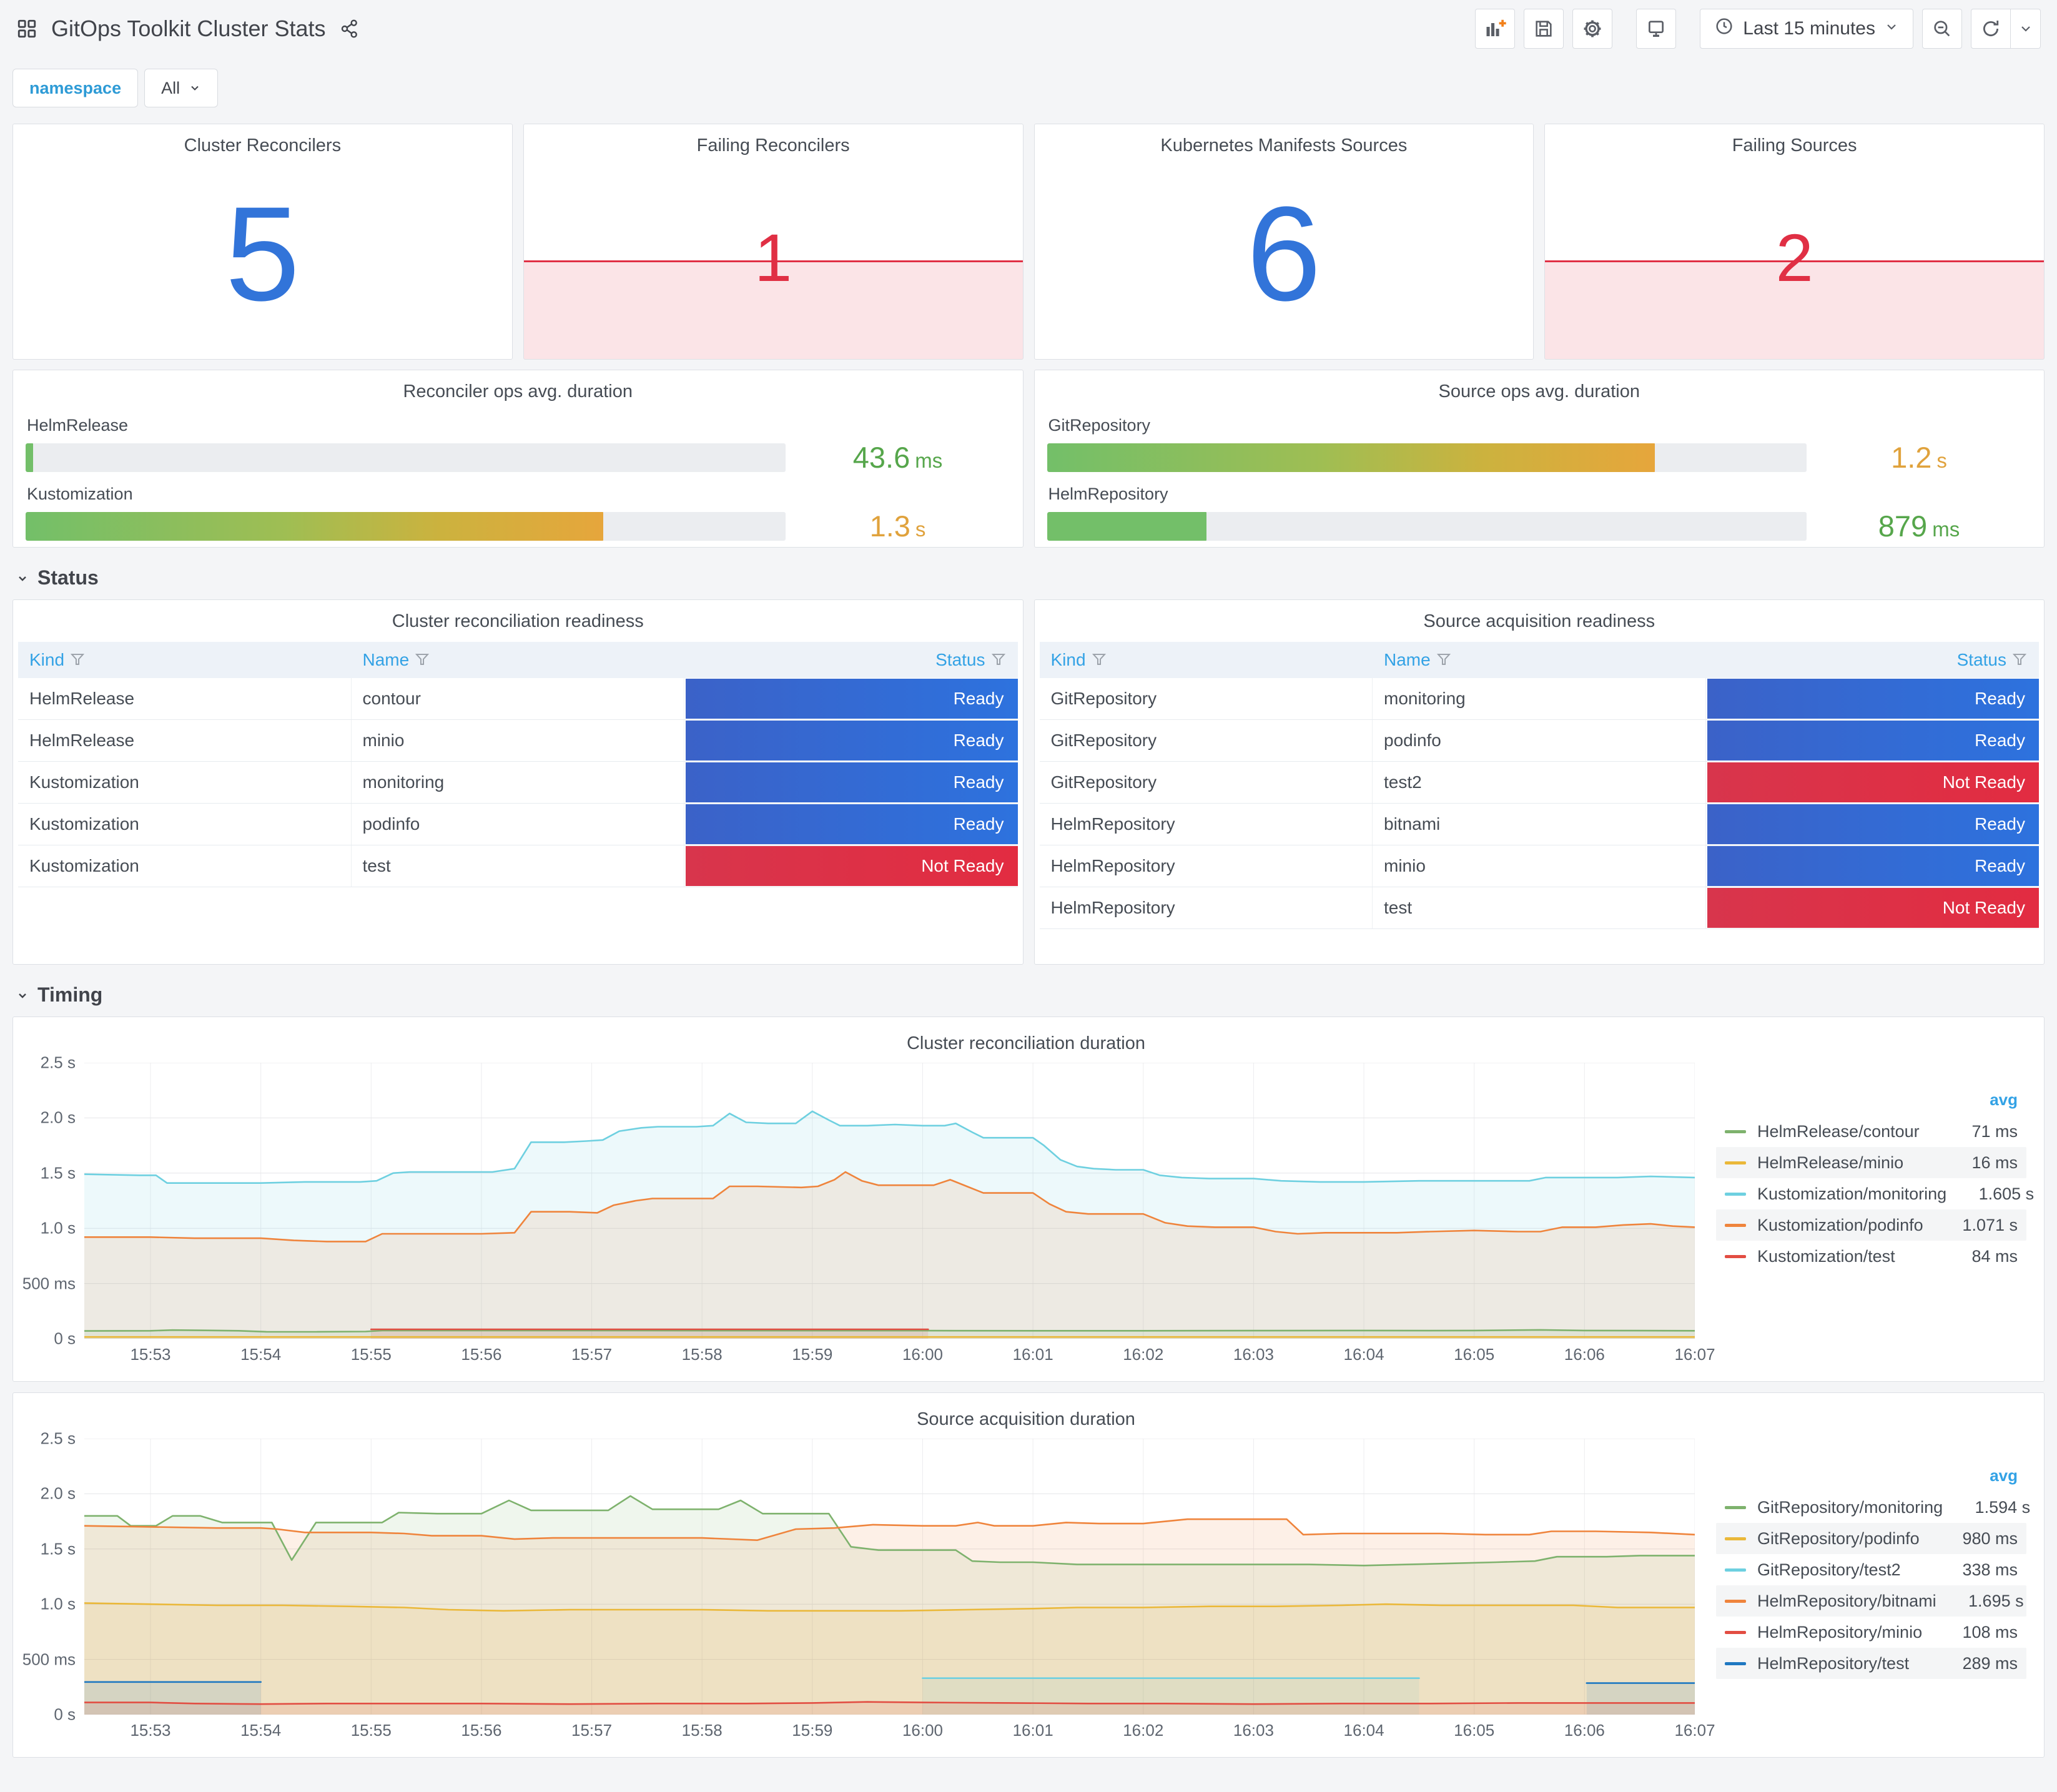 This screenshot has height=1792, width=2057. I want to click on legend-series-avg: 289 ms, so click(1990, 1663).